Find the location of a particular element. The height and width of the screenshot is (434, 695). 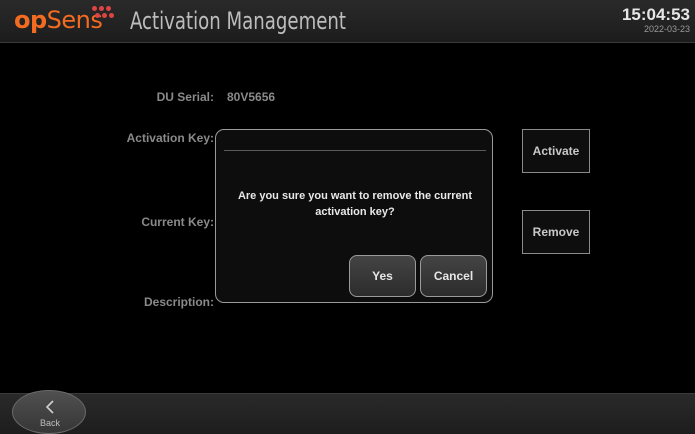

footer-bar: Back is located at coordinates (347, 412).